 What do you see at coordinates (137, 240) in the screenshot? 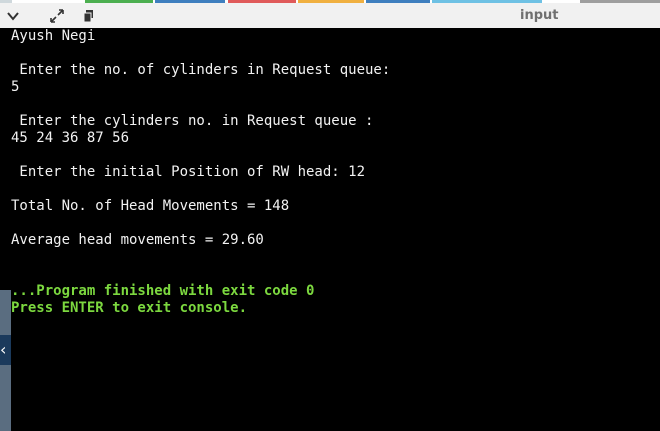
I see `output-average-movements: Average head movements = 29.60` at bounding box center [137, 240].